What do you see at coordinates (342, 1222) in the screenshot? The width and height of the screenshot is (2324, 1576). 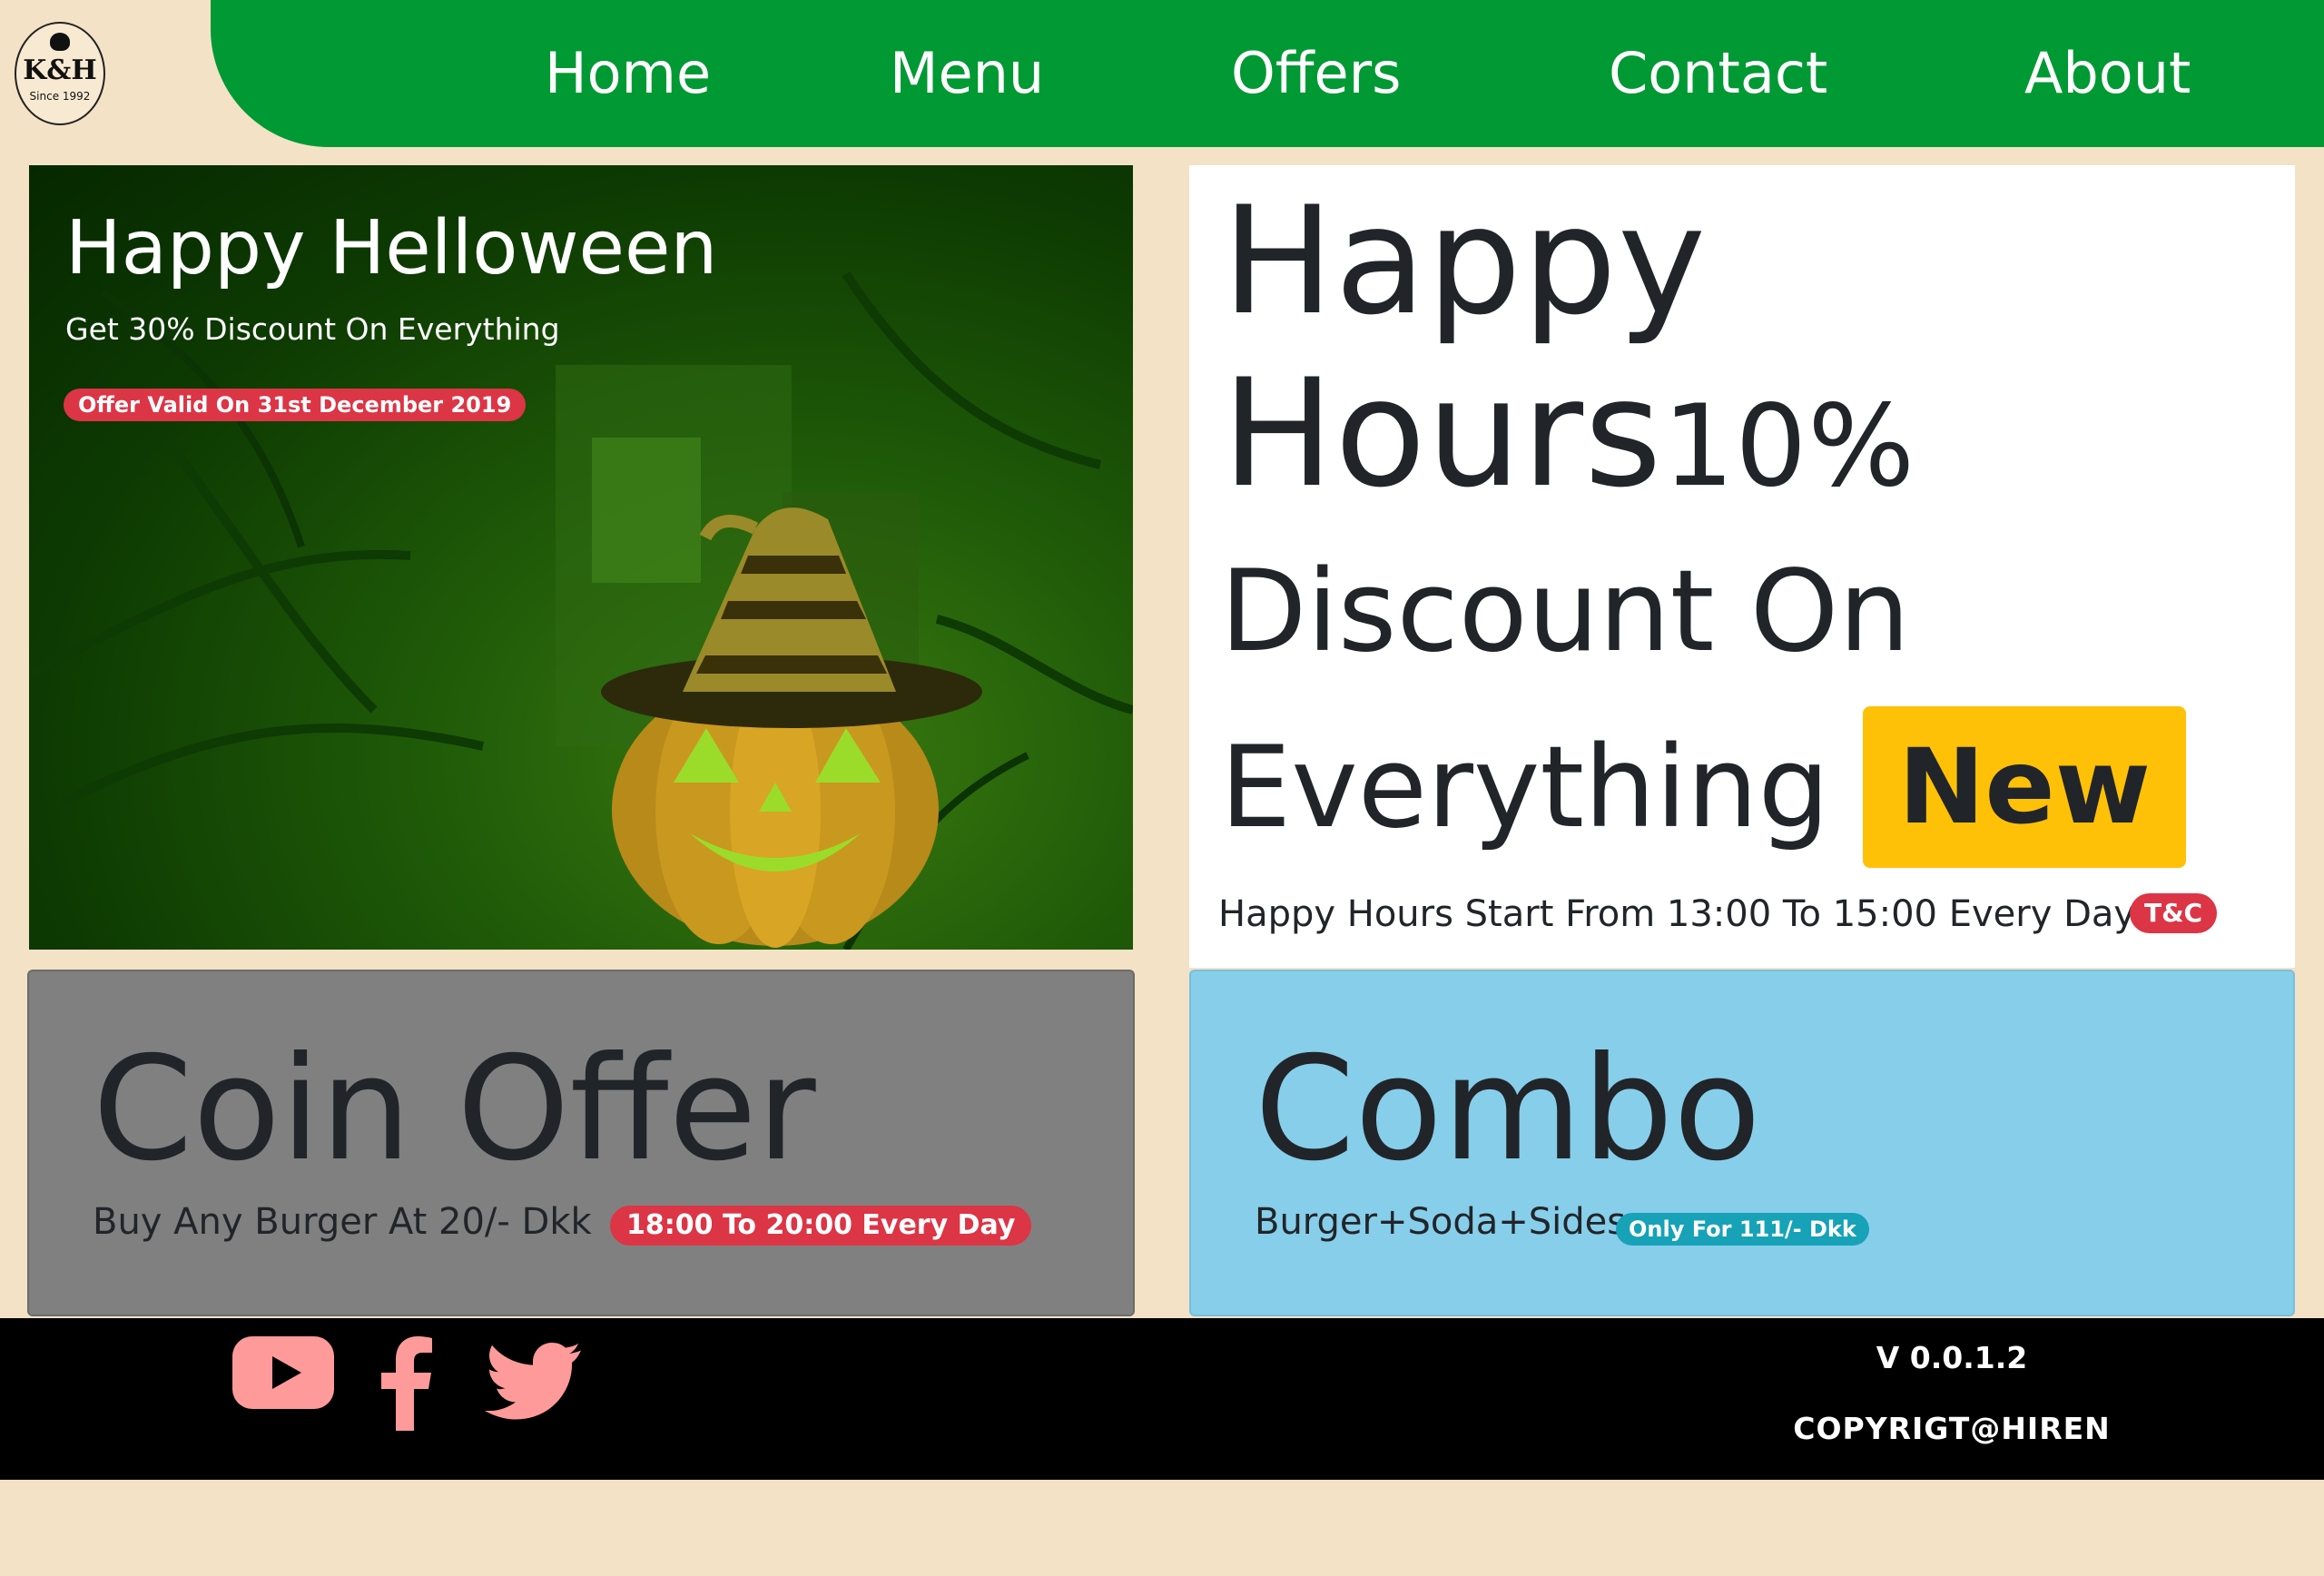 I see `coin-offer-detail: Buy Any Burger At 20/- Dkk` at bounding box center [342, 1222].